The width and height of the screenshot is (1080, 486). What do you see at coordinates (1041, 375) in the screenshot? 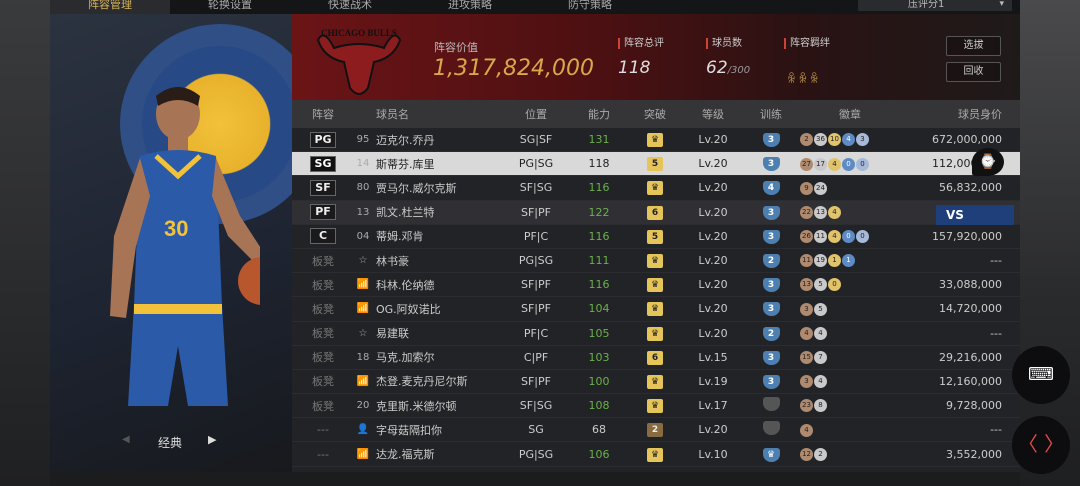
I see `keyboard-icon: ⌨` at bounding box center [1041, 375].